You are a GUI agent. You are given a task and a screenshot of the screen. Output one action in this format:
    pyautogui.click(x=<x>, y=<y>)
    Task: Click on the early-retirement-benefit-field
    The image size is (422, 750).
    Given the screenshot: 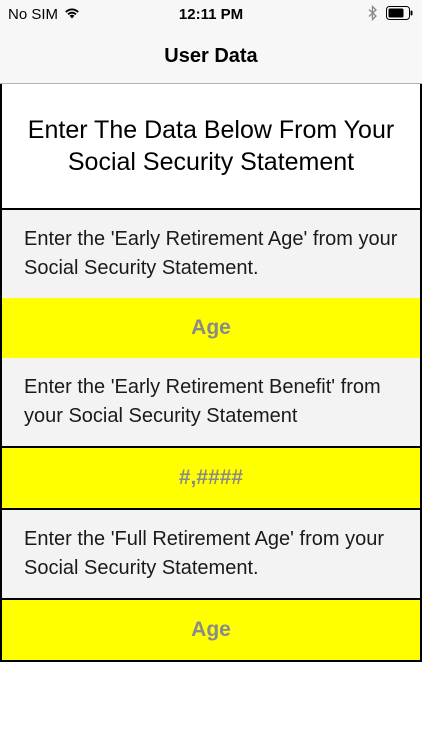 What is the action you would take?
    pyautogui.click(x=211, y=479)
    